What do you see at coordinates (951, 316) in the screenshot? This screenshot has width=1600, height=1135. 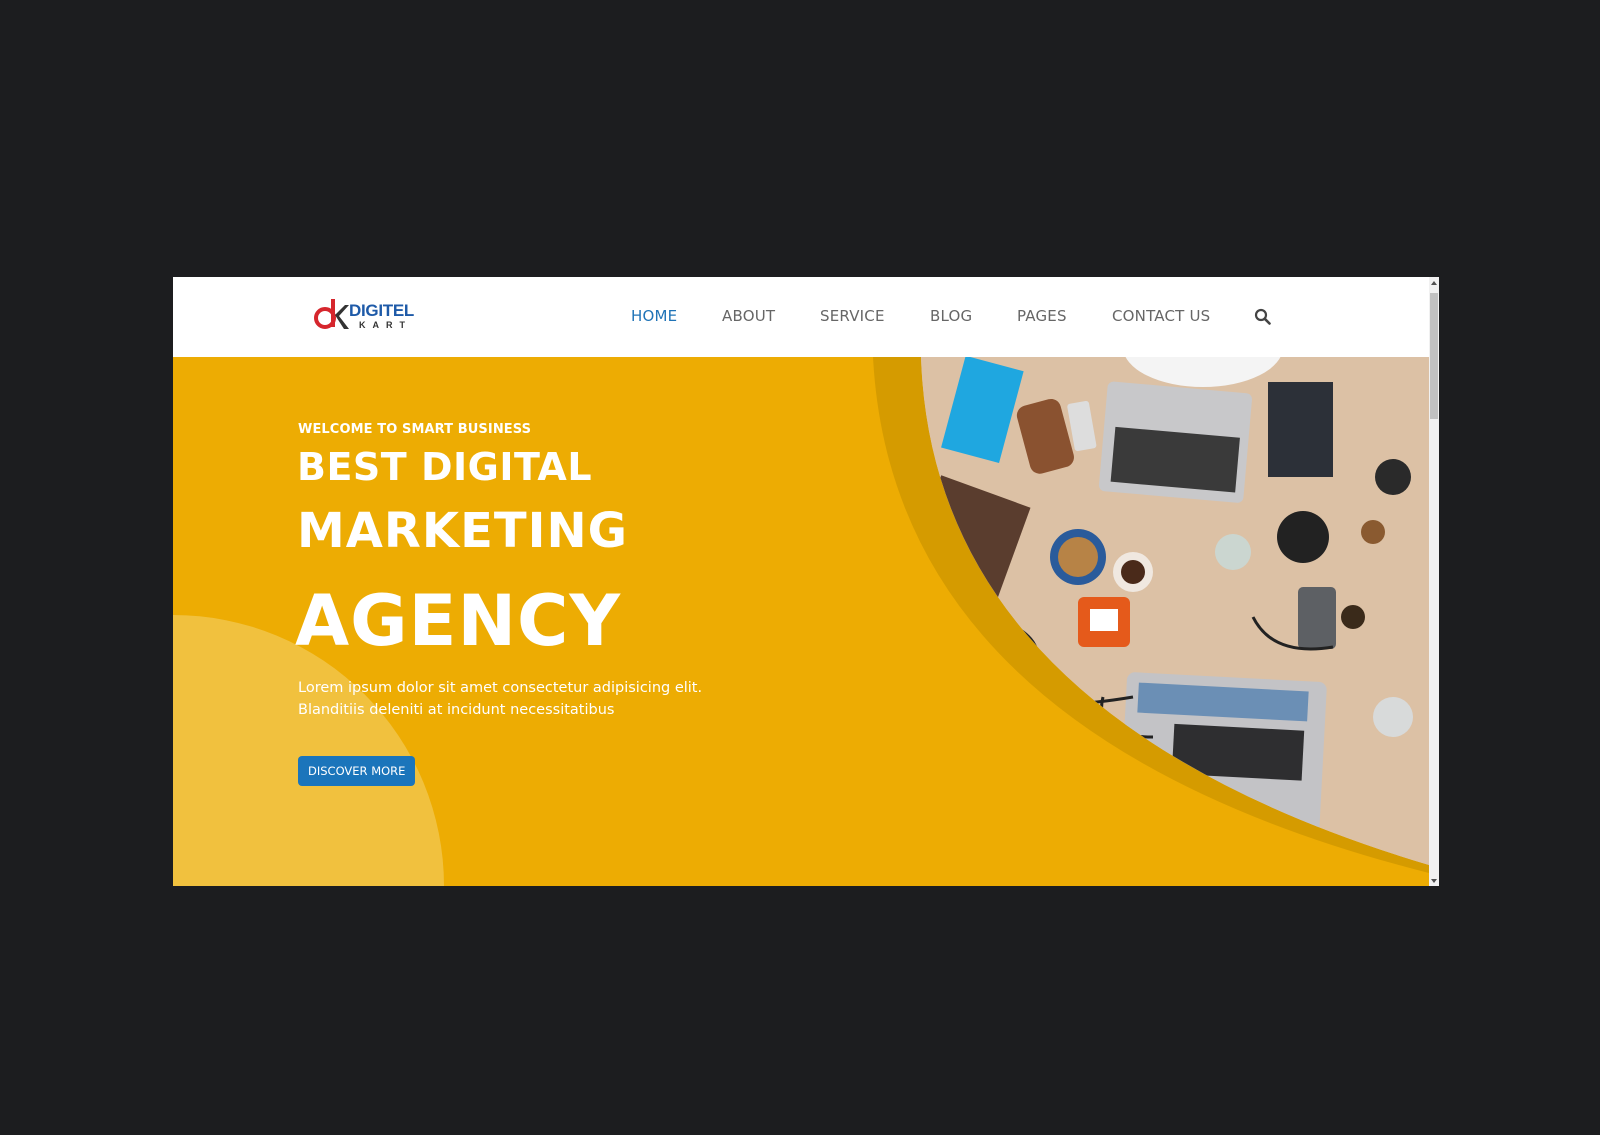 I see `nav-item-blog: BLOG` at bounding box center [951, 316].